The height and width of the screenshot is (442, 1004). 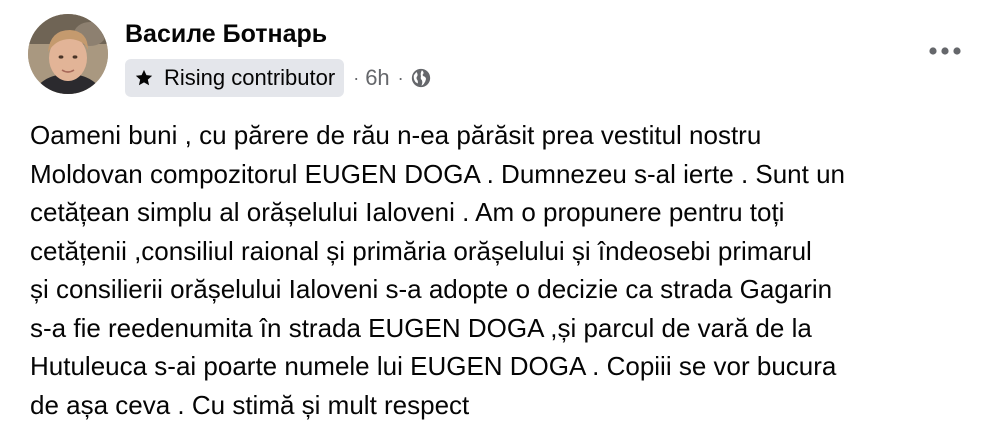 I want to click on avatar-photo, so click(x=68, y=54).